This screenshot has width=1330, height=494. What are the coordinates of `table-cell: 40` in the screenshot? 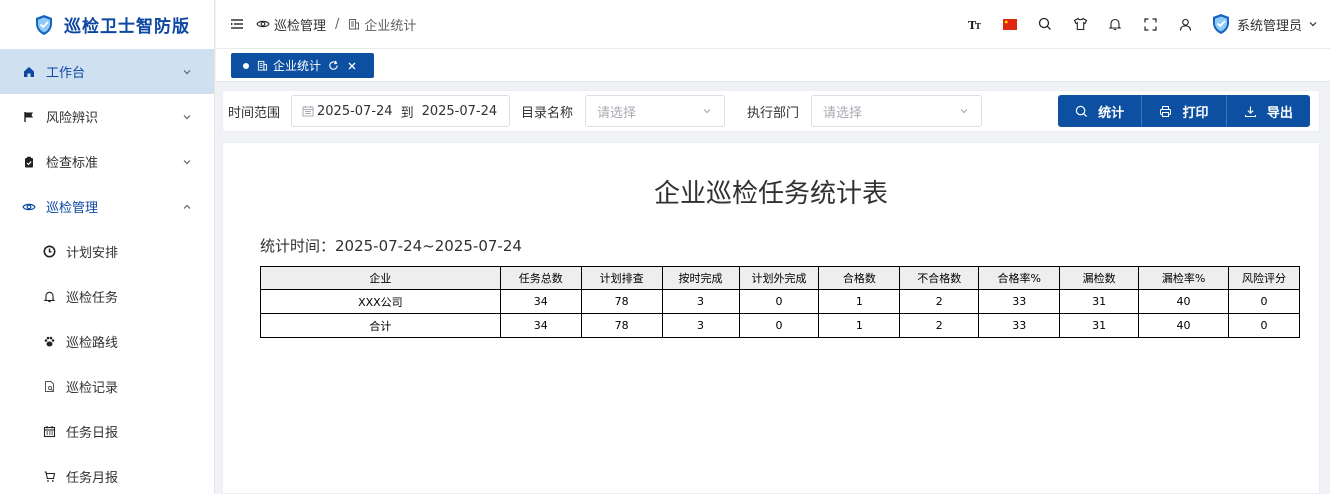 It's located at (1184, 301).